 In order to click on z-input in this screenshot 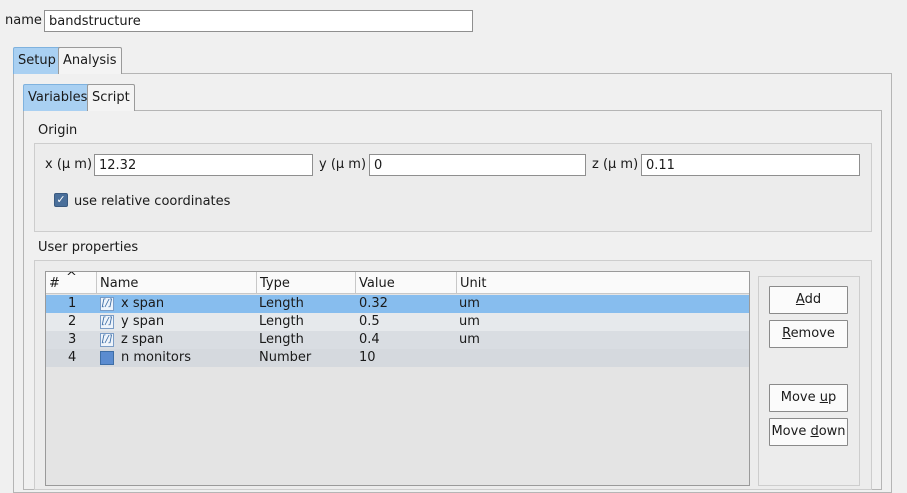, I will do `click(750, 165)`.